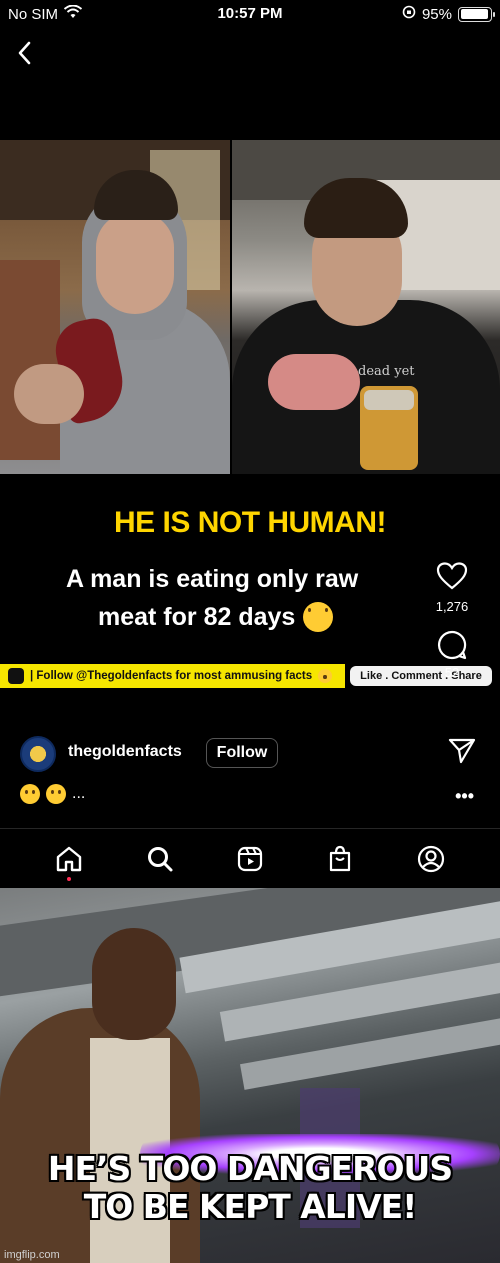 This screenshot has height=1263, width=500. I want to click on tab-profile, so click(431, 859).